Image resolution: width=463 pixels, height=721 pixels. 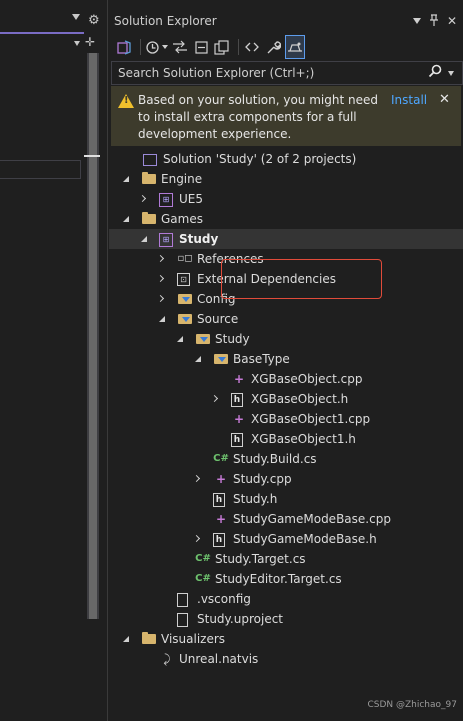 What do you see at coordinates (286, 579) in the screenshot?
I see `tree-item: C# StudyEditor.Target.cs` at bounding box center [286, 579].